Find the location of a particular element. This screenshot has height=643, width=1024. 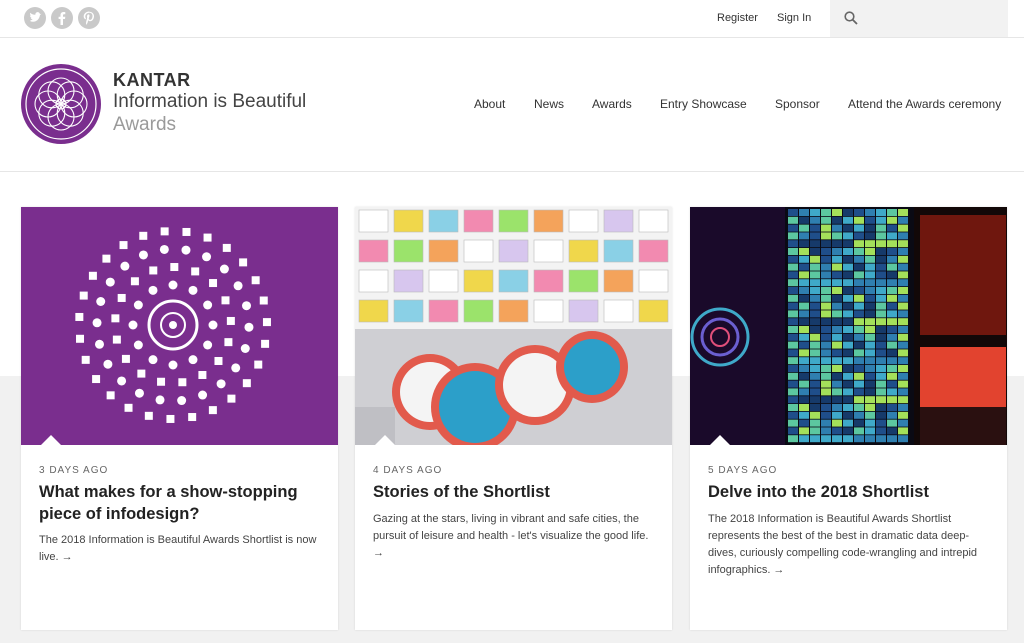

post-date: 4 DAYS AGO is located at coordinates (408, 470).